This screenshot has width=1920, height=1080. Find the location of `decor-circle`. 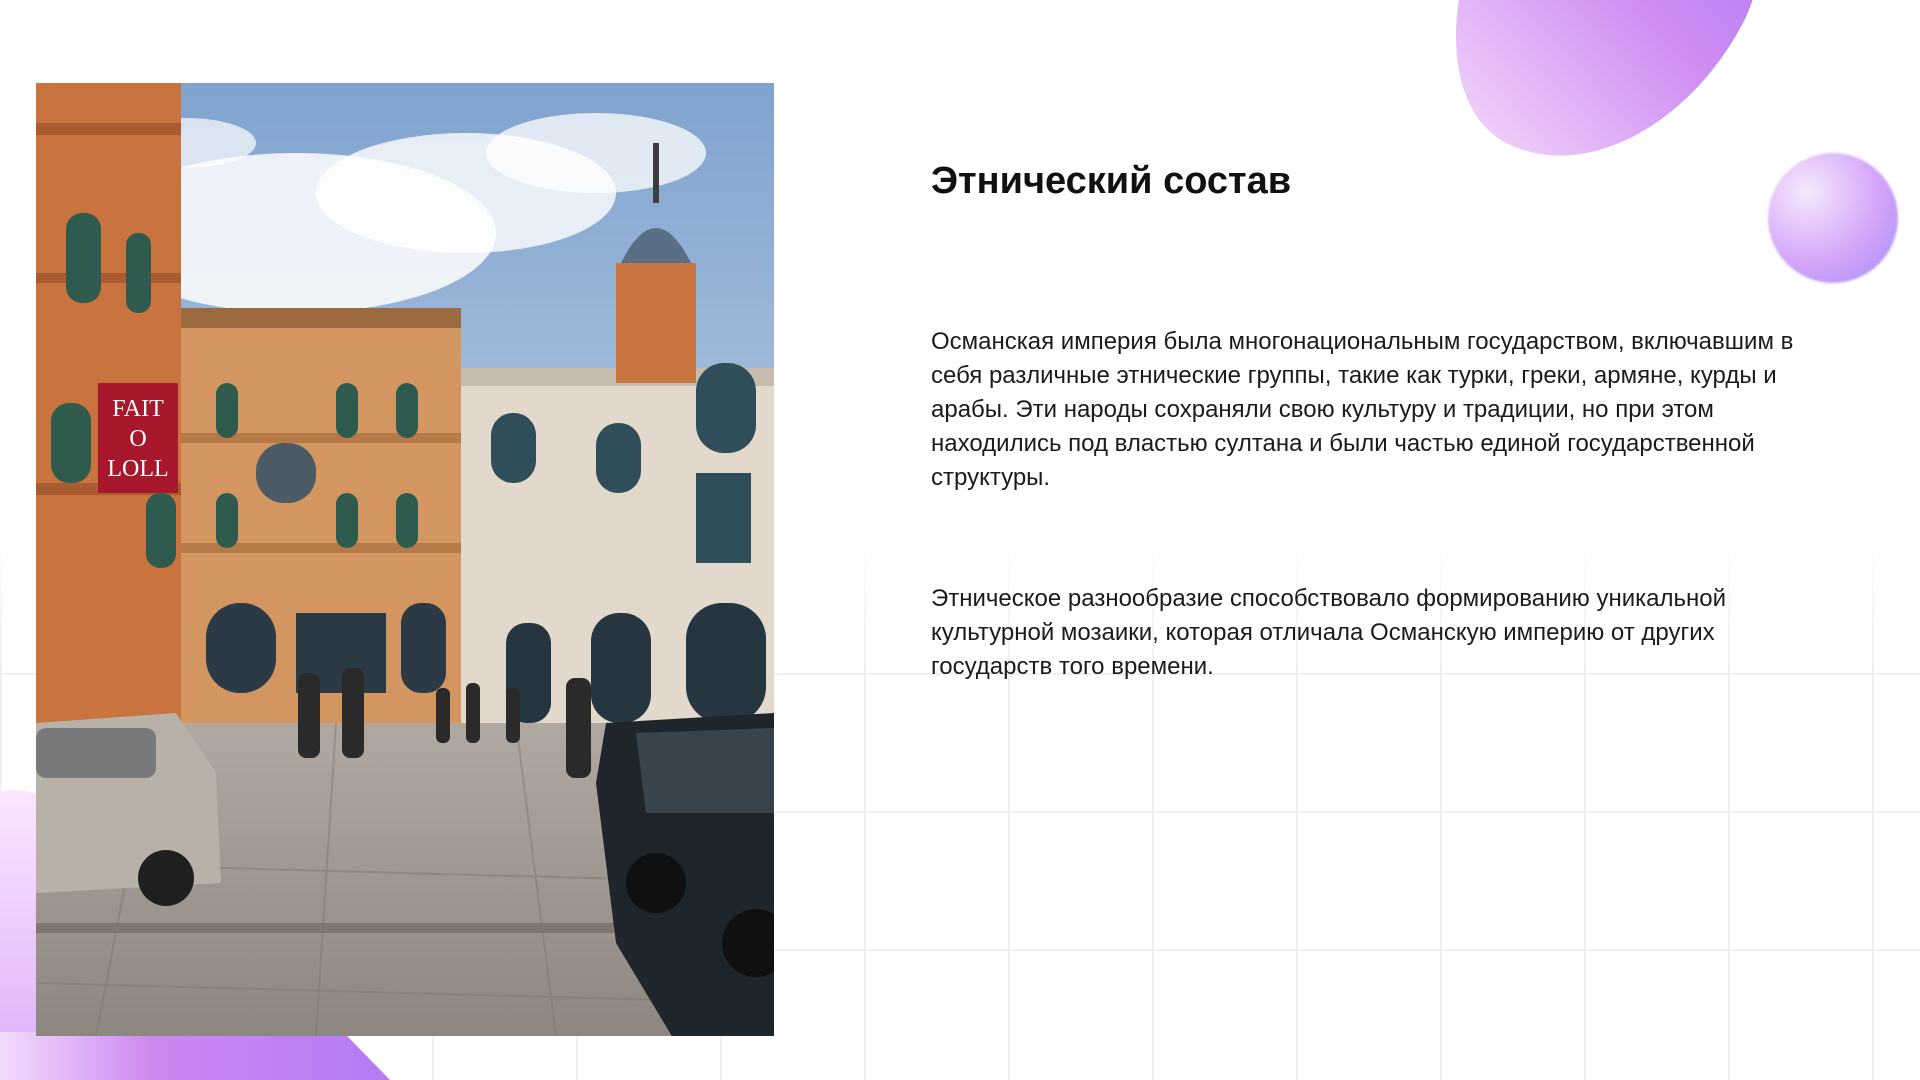

decor-circle is located at coordinates (1833, 218).